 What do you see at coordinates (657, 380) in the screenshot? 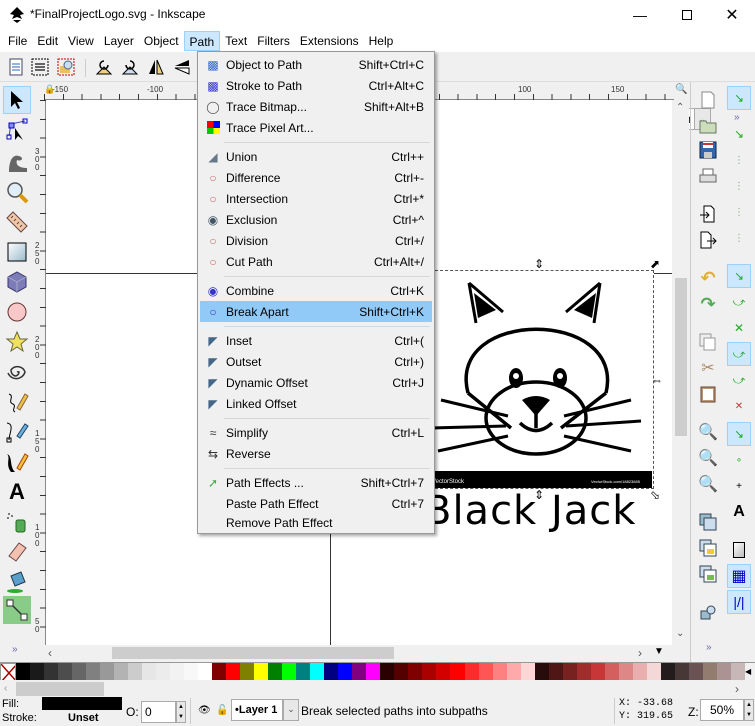
I see `scale-handle-right: ⇔` at bounding box center [657, 380].